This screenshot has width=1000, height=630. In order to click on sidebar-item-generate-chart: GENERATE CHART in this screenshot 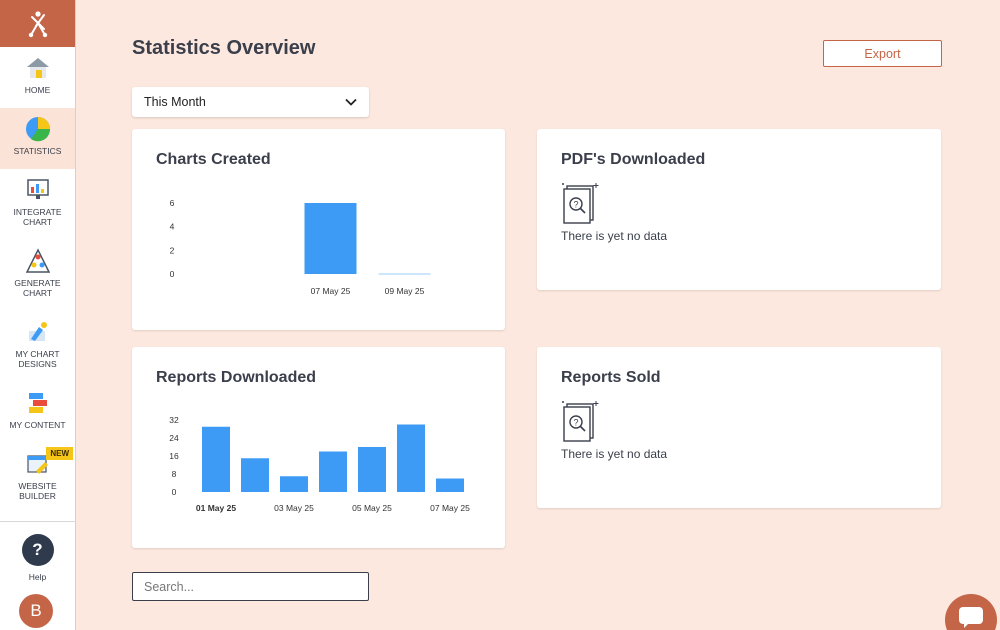, I will do `click(37, 275)`.